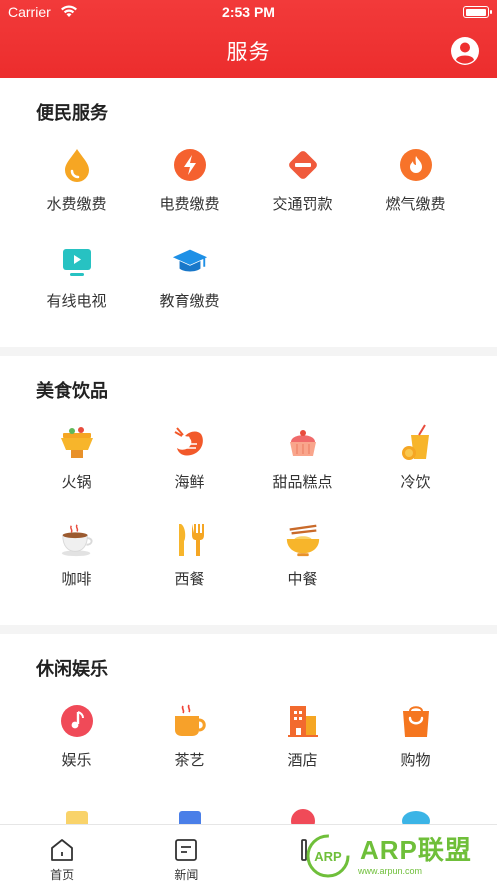  What do you see at coordinates (248, 39) in the screenshot?
I see `top-header: Carrier 2:53 PM 服务` at bounding box center [248, 39].